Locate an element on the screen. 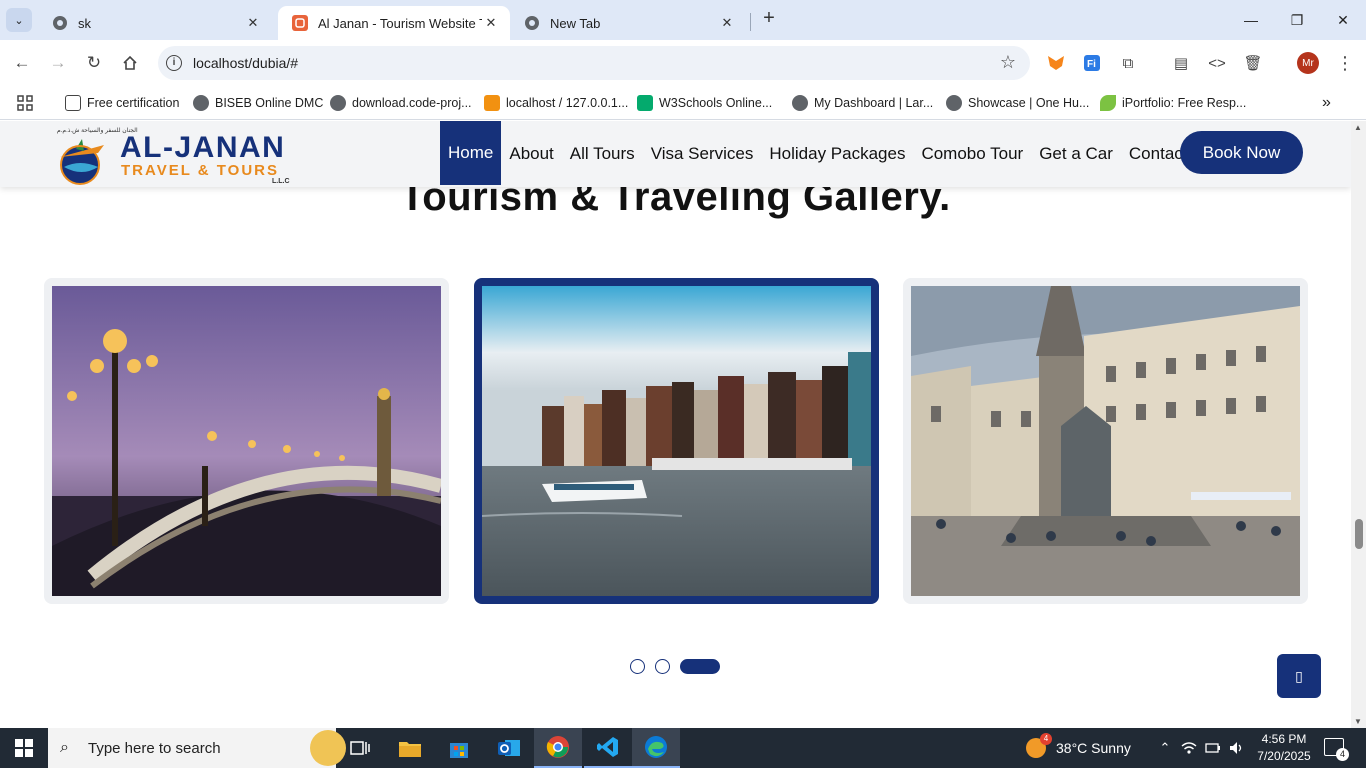 This screenshot has width=1366, height=768. carousel-dot-3-active is located at coordinates (700, 666).